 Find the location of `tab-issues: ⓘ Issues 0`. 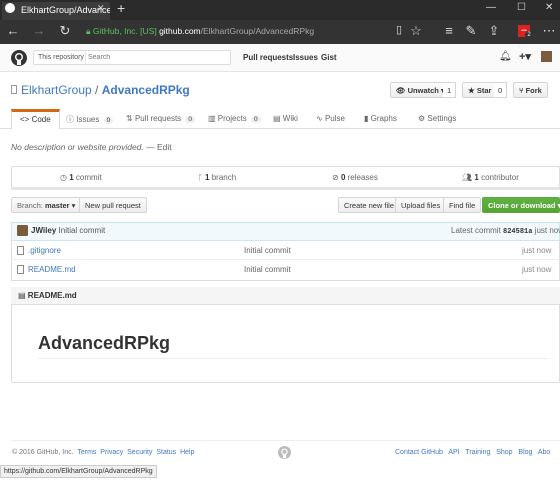

tab-issues: ⓘ Issues 0 is located at coordinates (89, 119).